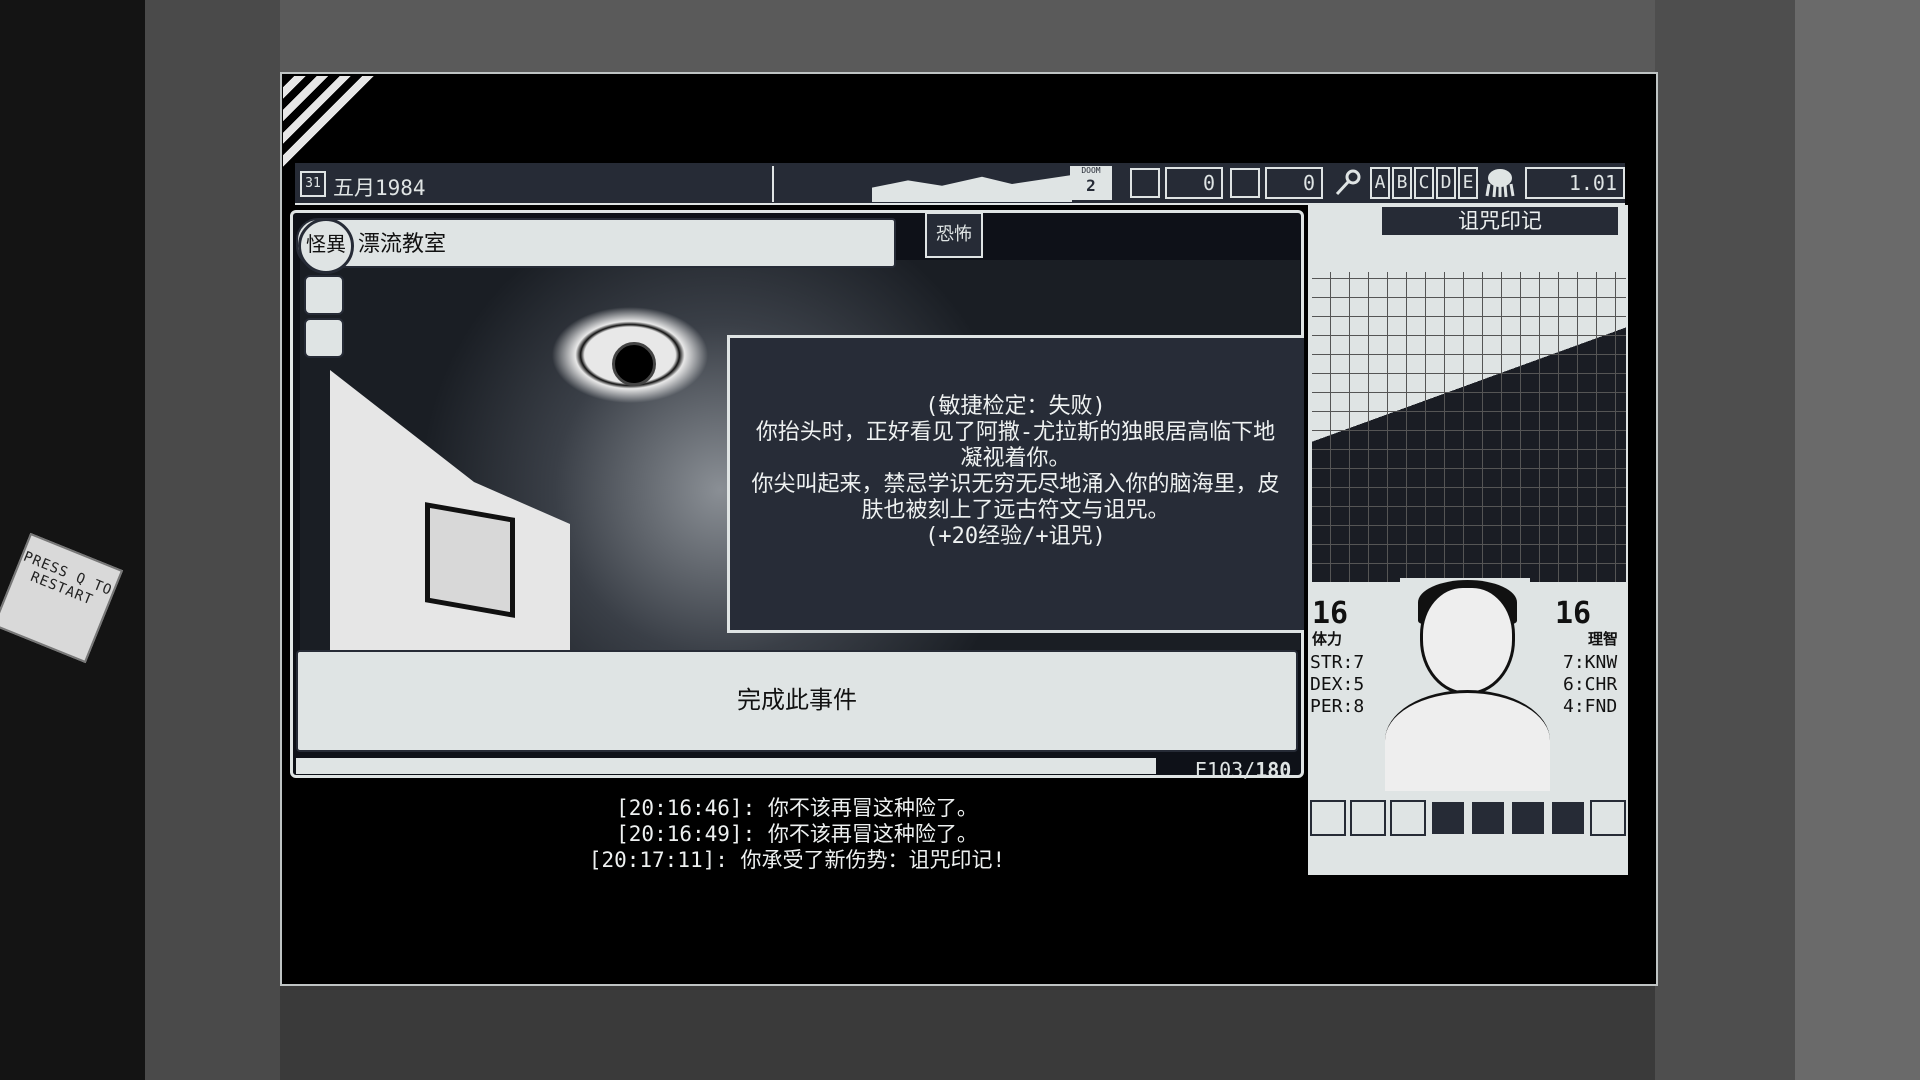  I want to click on curse-mark-title: 诅咒印记, so click(1500, 221).